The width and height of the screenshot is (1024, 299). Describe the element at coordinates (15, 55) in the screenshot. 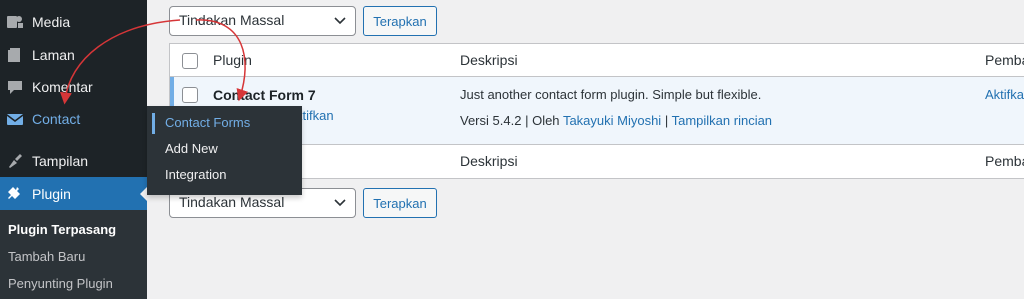

I see `pages-icon` at that location.